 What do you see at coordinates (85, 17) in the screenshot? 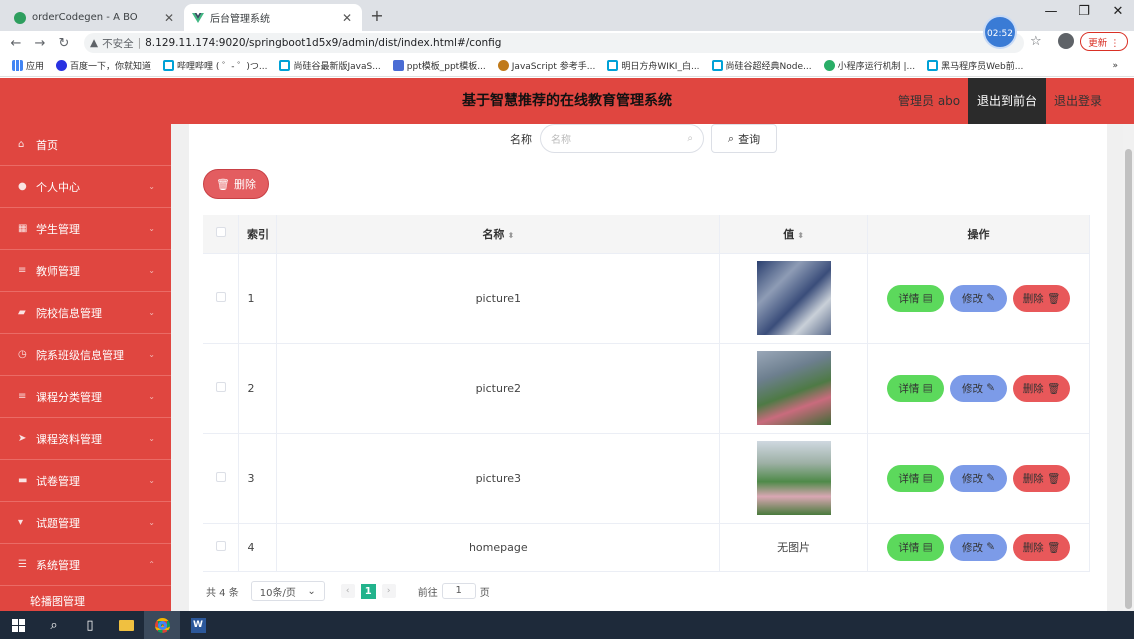
I see `tab-title: orderCodegen - A BO` at bounding box center [85, 17].